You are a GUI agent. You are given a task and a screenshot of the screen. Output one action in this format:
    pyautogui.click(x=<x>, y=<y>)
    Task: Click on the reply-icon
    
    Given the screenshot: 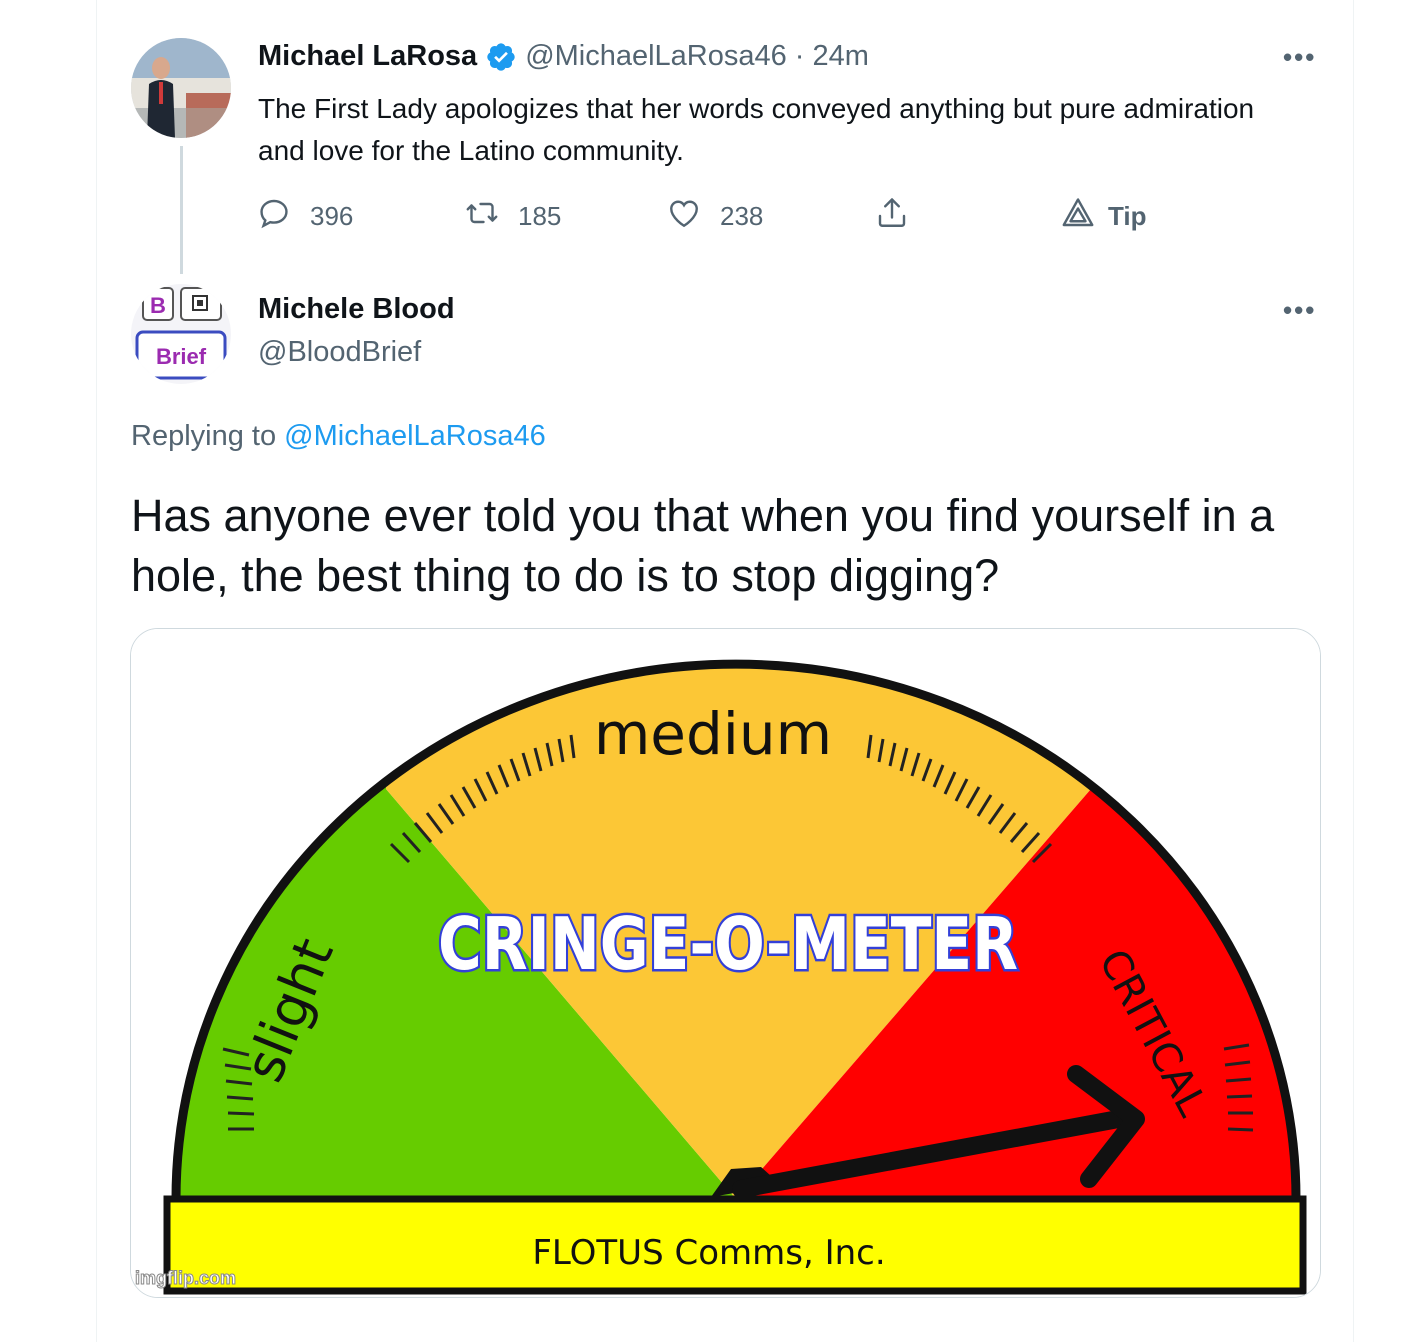 What is the action you would take?
    pyautogui.click(x=274, y=216)
    